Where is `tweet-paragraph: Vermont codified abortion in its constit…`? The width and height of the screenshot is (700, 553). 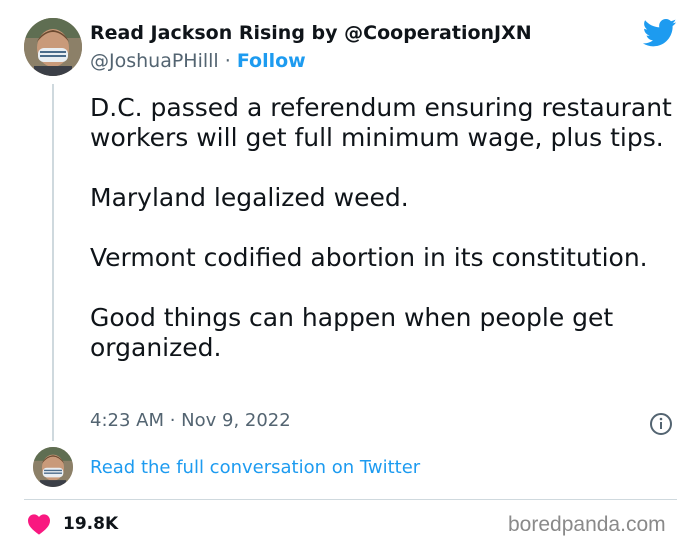 tweet-paragraph: Vermont codified abortion in its constit… is located at coordinates (369, 257).